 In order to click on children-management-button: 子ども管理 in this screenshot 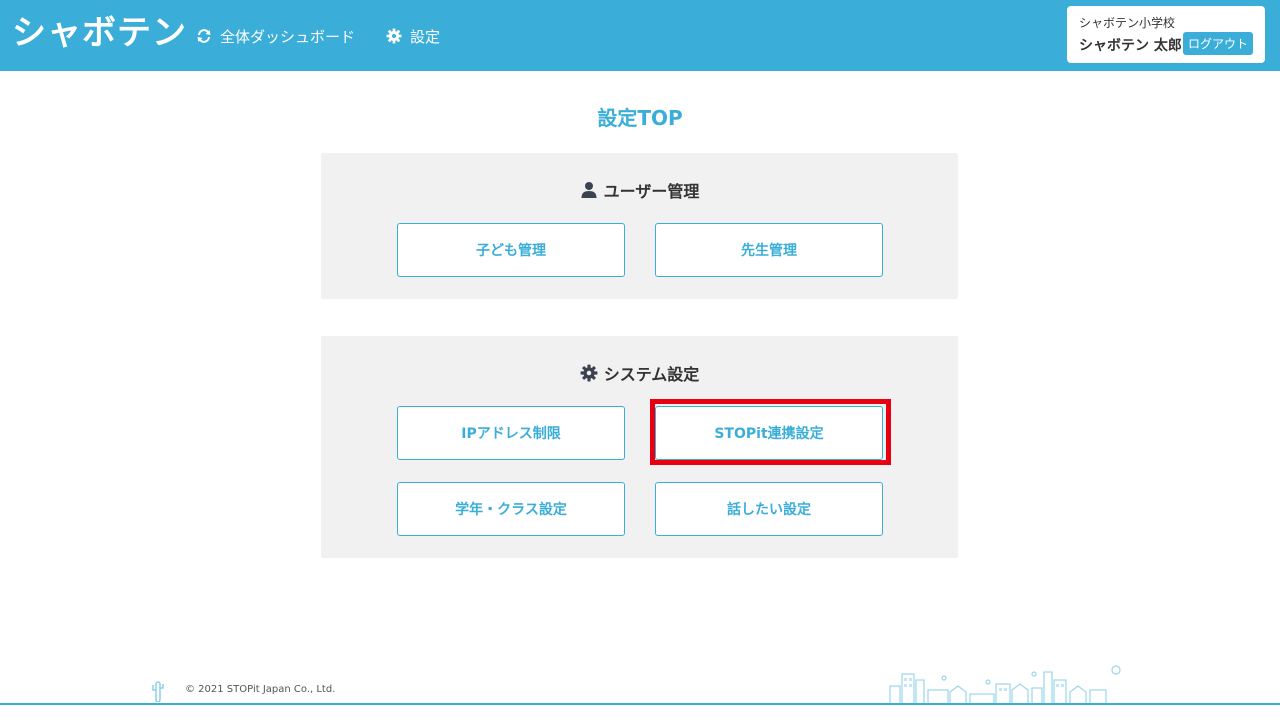, I will do `click(511, 250)`.